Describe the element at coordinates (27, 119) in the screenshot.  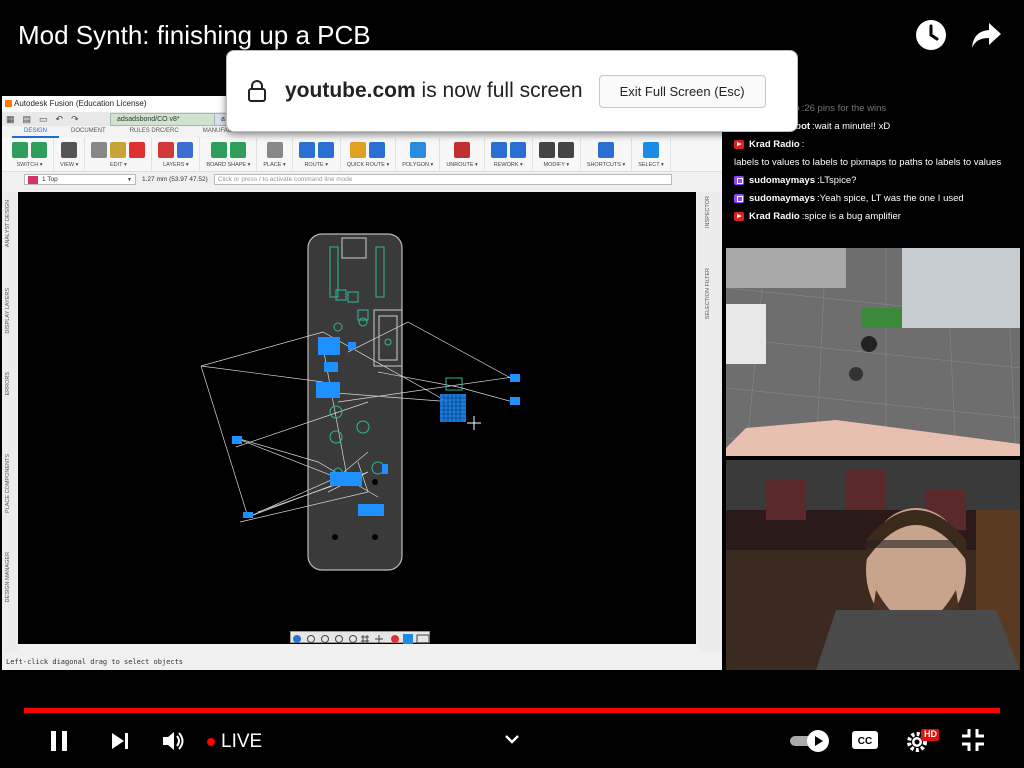
I see `file-icon: ▤` at that location.